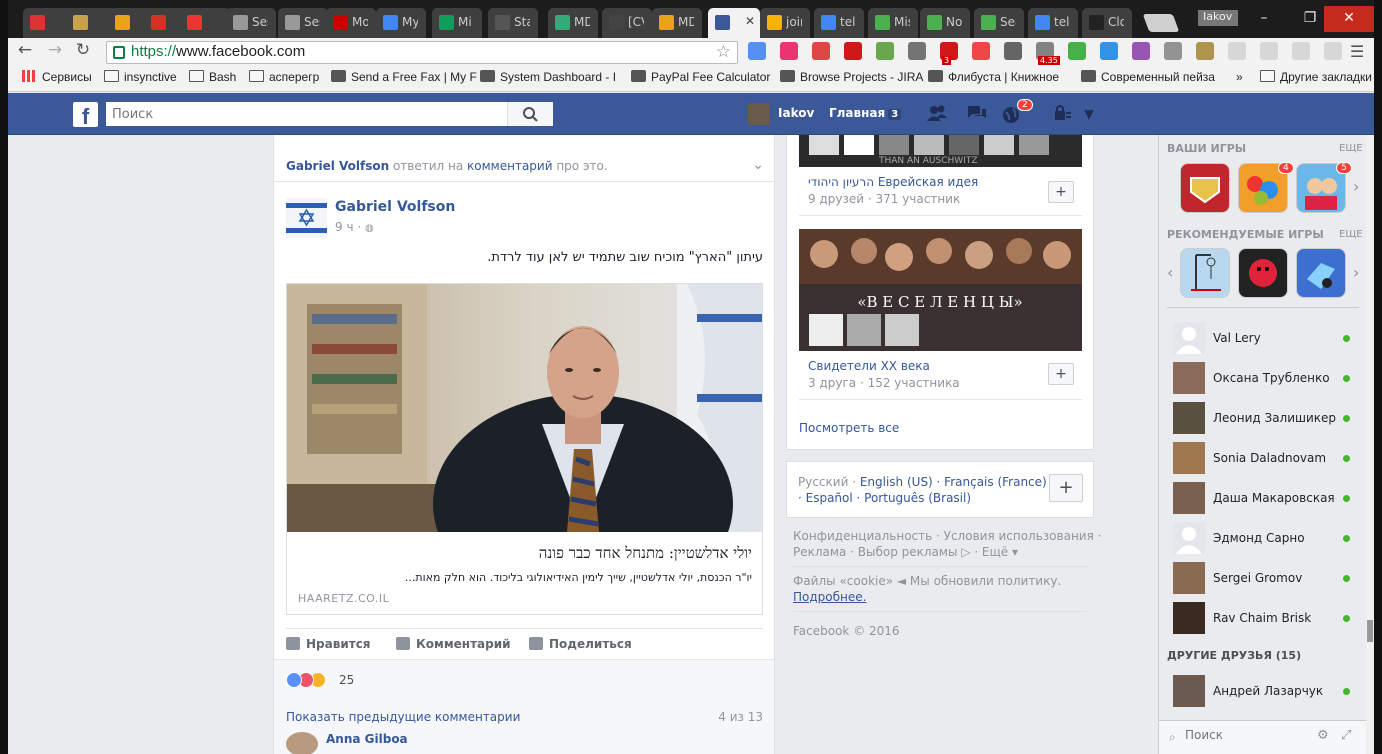 Image resolution: width=1382 pixels, height=754 pixels. I want to click on like-reaction-icon, so click(294, 680).